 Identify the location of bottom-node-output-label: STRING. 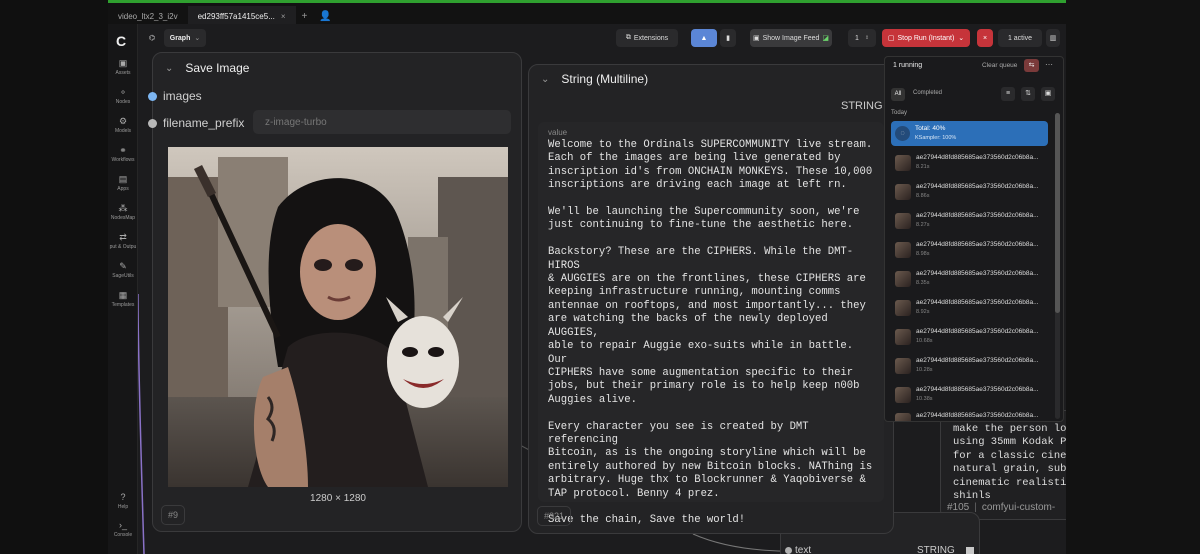
(936, 549).